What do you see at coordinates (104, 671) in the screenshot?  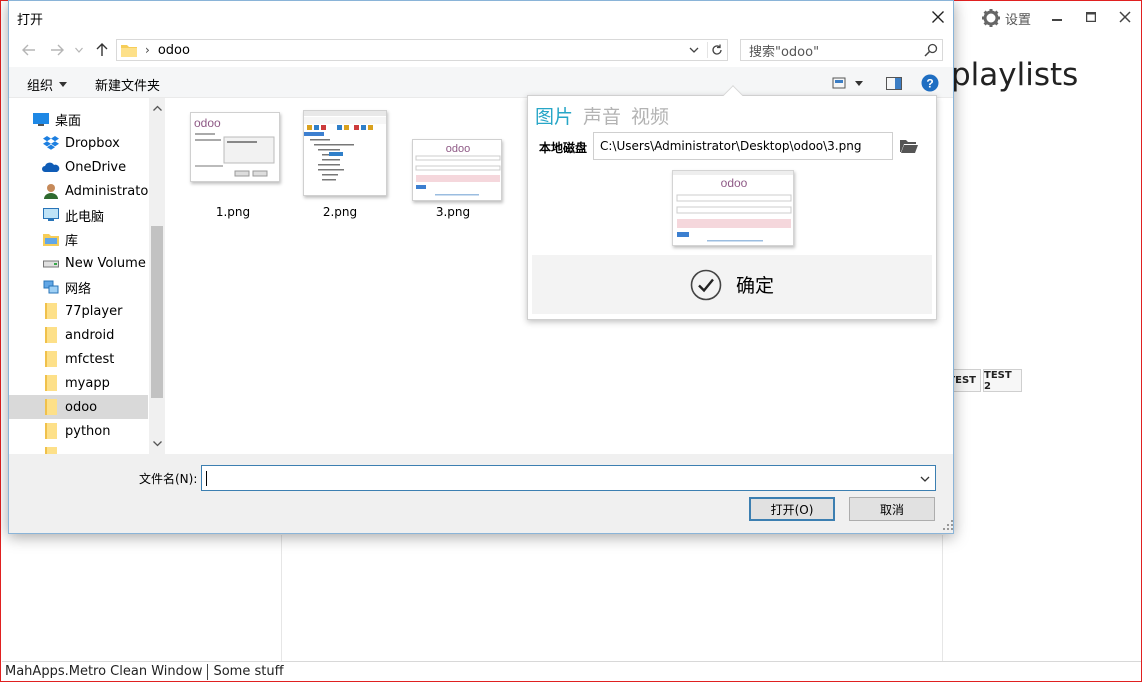 I see `status-text: MahApps.Metro Clean Window` at bounding box center [104, 671].